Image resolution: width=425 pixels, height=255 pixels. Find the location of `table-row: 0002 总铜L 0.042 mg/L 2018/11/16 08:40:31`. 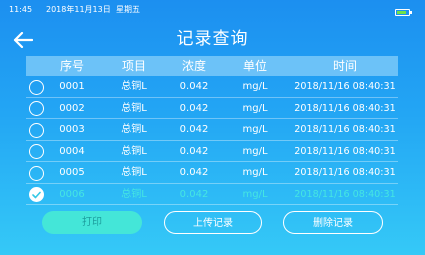

table-row: 0002 总铜L 0.042 mg/L 2018/11/16 08:40:31 is located at coordinates (212, 108).